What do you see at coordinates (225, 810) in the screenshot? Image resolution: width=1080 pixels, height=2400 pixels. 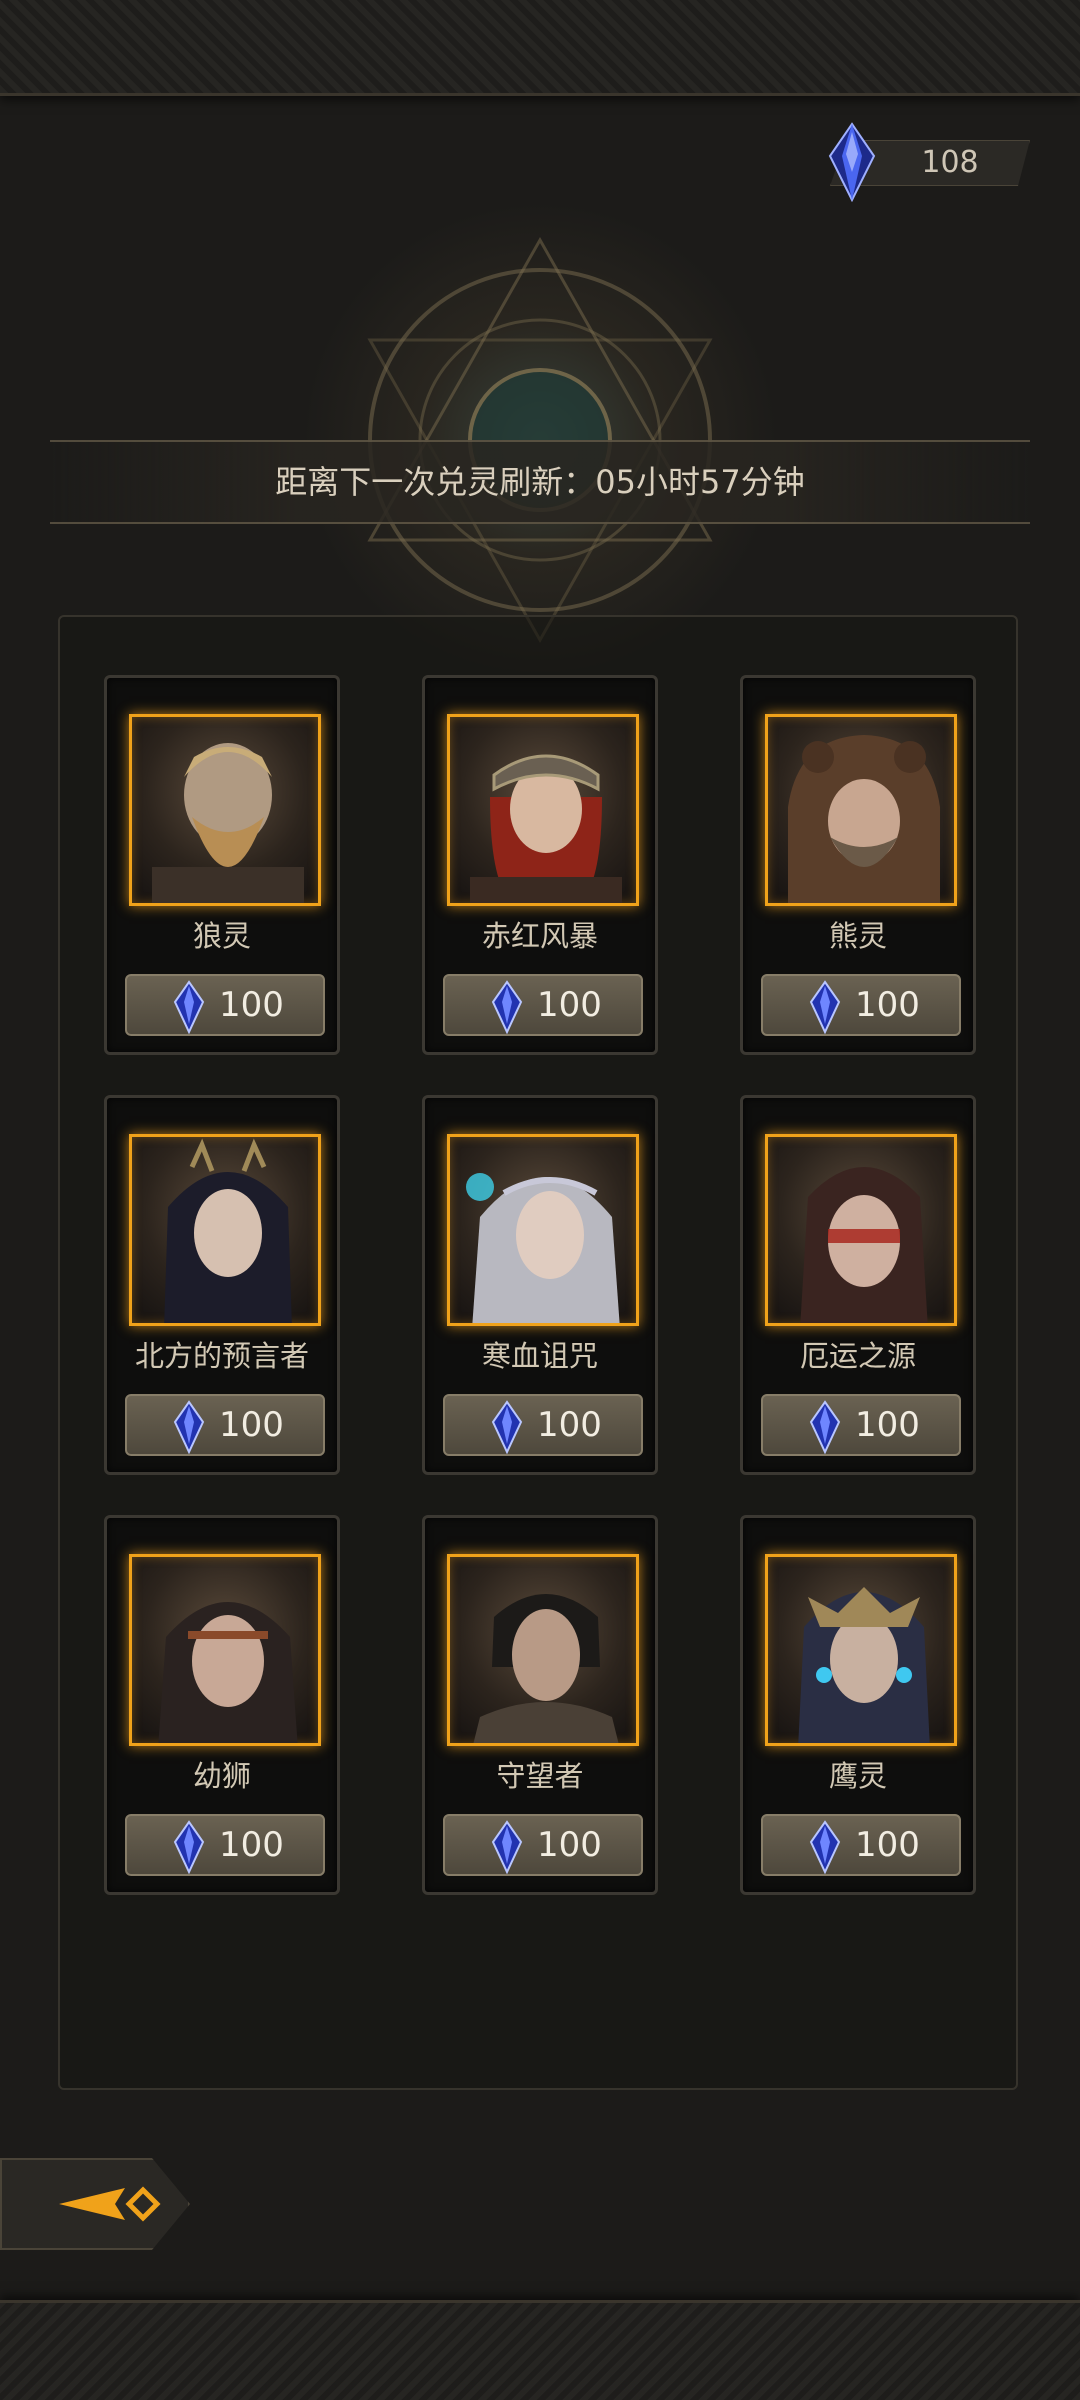 I see `wolf-spirit-portrait` at bounding box center [225, 810].